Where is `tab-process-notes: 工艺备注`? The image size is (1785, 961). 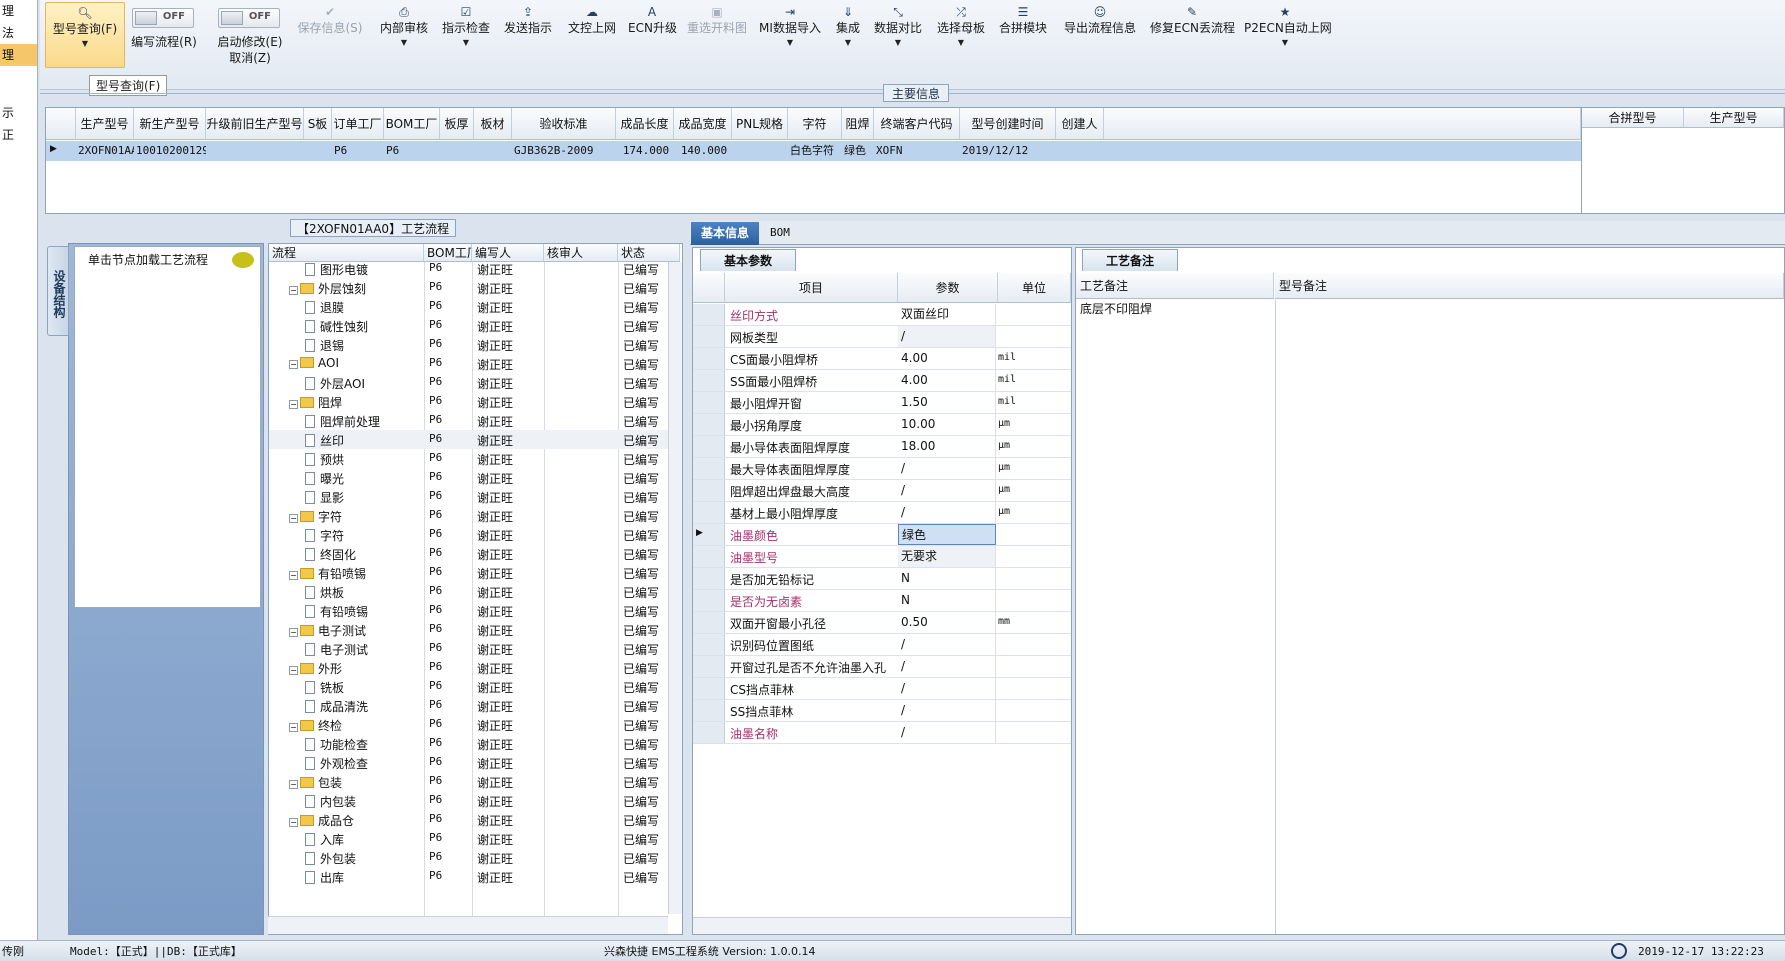
tab-process-notes: 工艺备注 is located at coordinates (1130, 260).